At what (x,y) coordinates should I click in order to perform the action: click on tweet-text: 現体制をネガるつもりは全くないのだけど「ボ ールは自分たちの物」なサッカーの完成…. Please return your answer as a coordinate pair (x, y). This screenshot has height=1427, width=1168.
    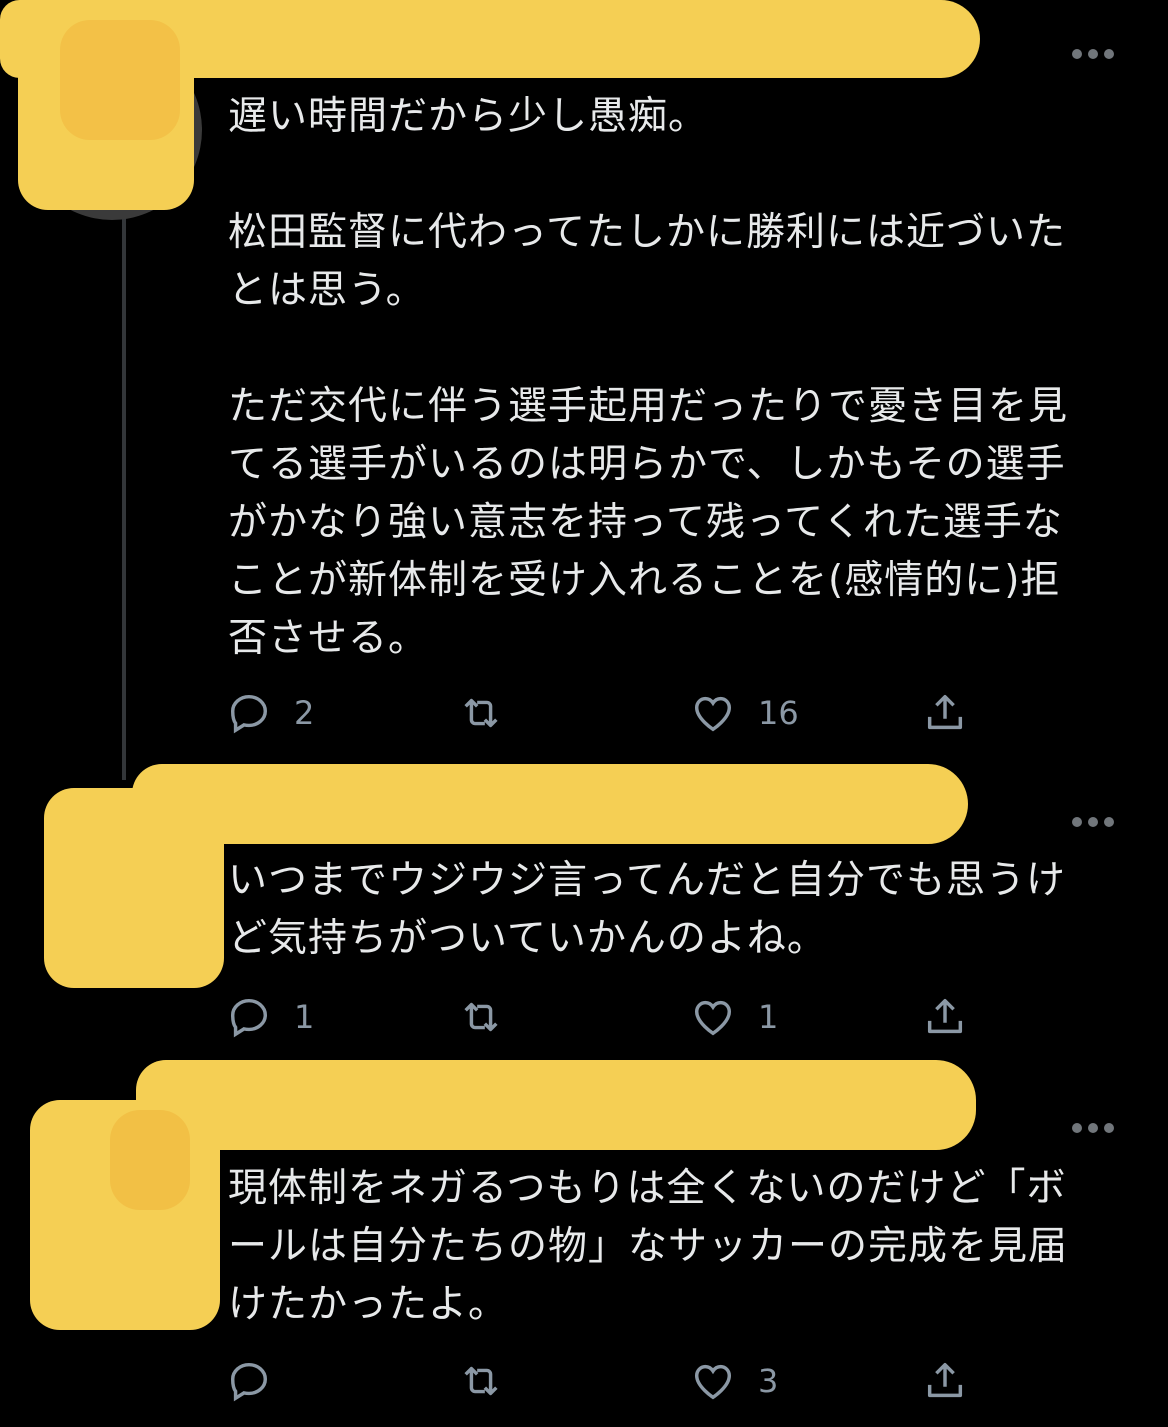
    Looking at the image, I should click on (648, 1246).